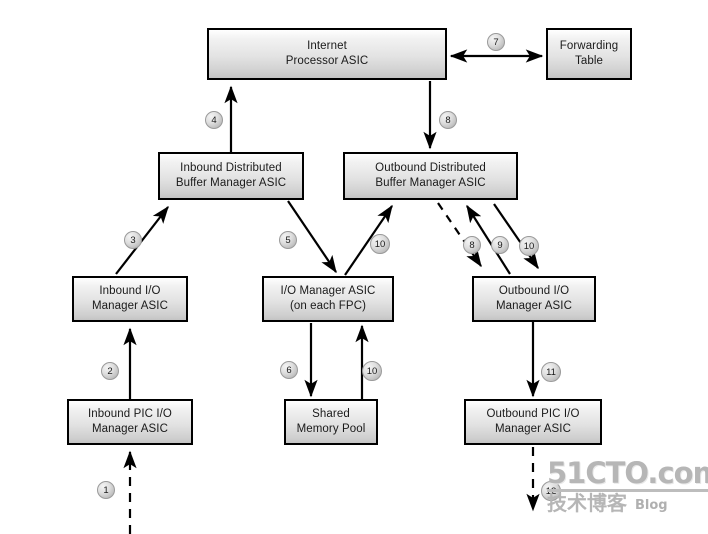 This screenshot has height=534, width=708. I want to click on connector-step-8-notification, so click(459, 235).